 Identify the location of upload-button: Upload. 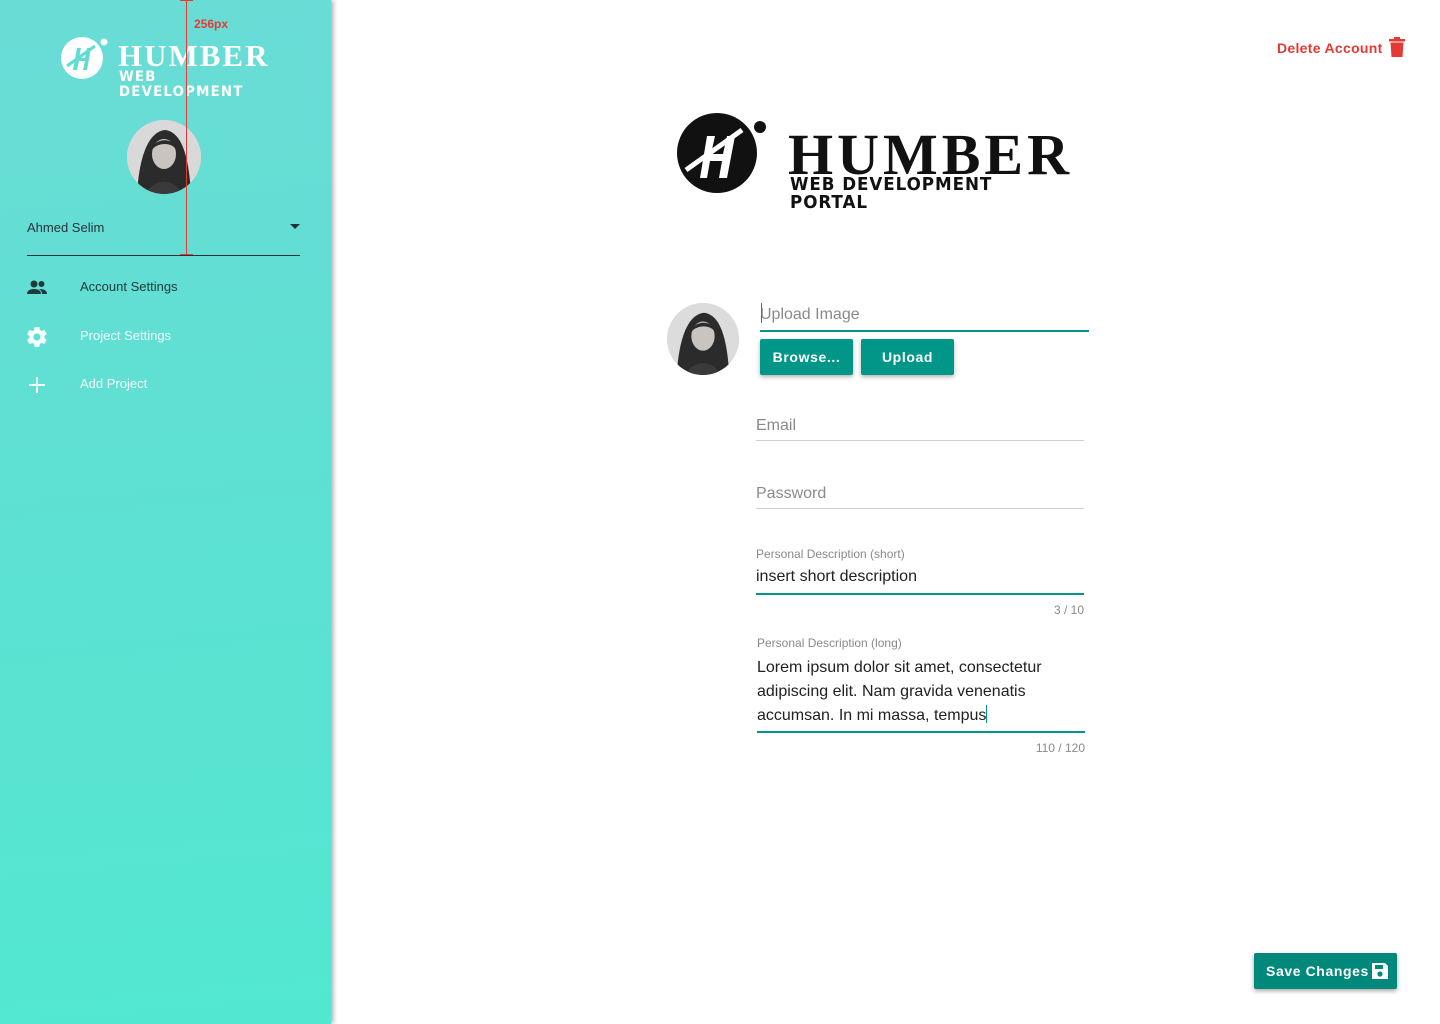
(907, 357).